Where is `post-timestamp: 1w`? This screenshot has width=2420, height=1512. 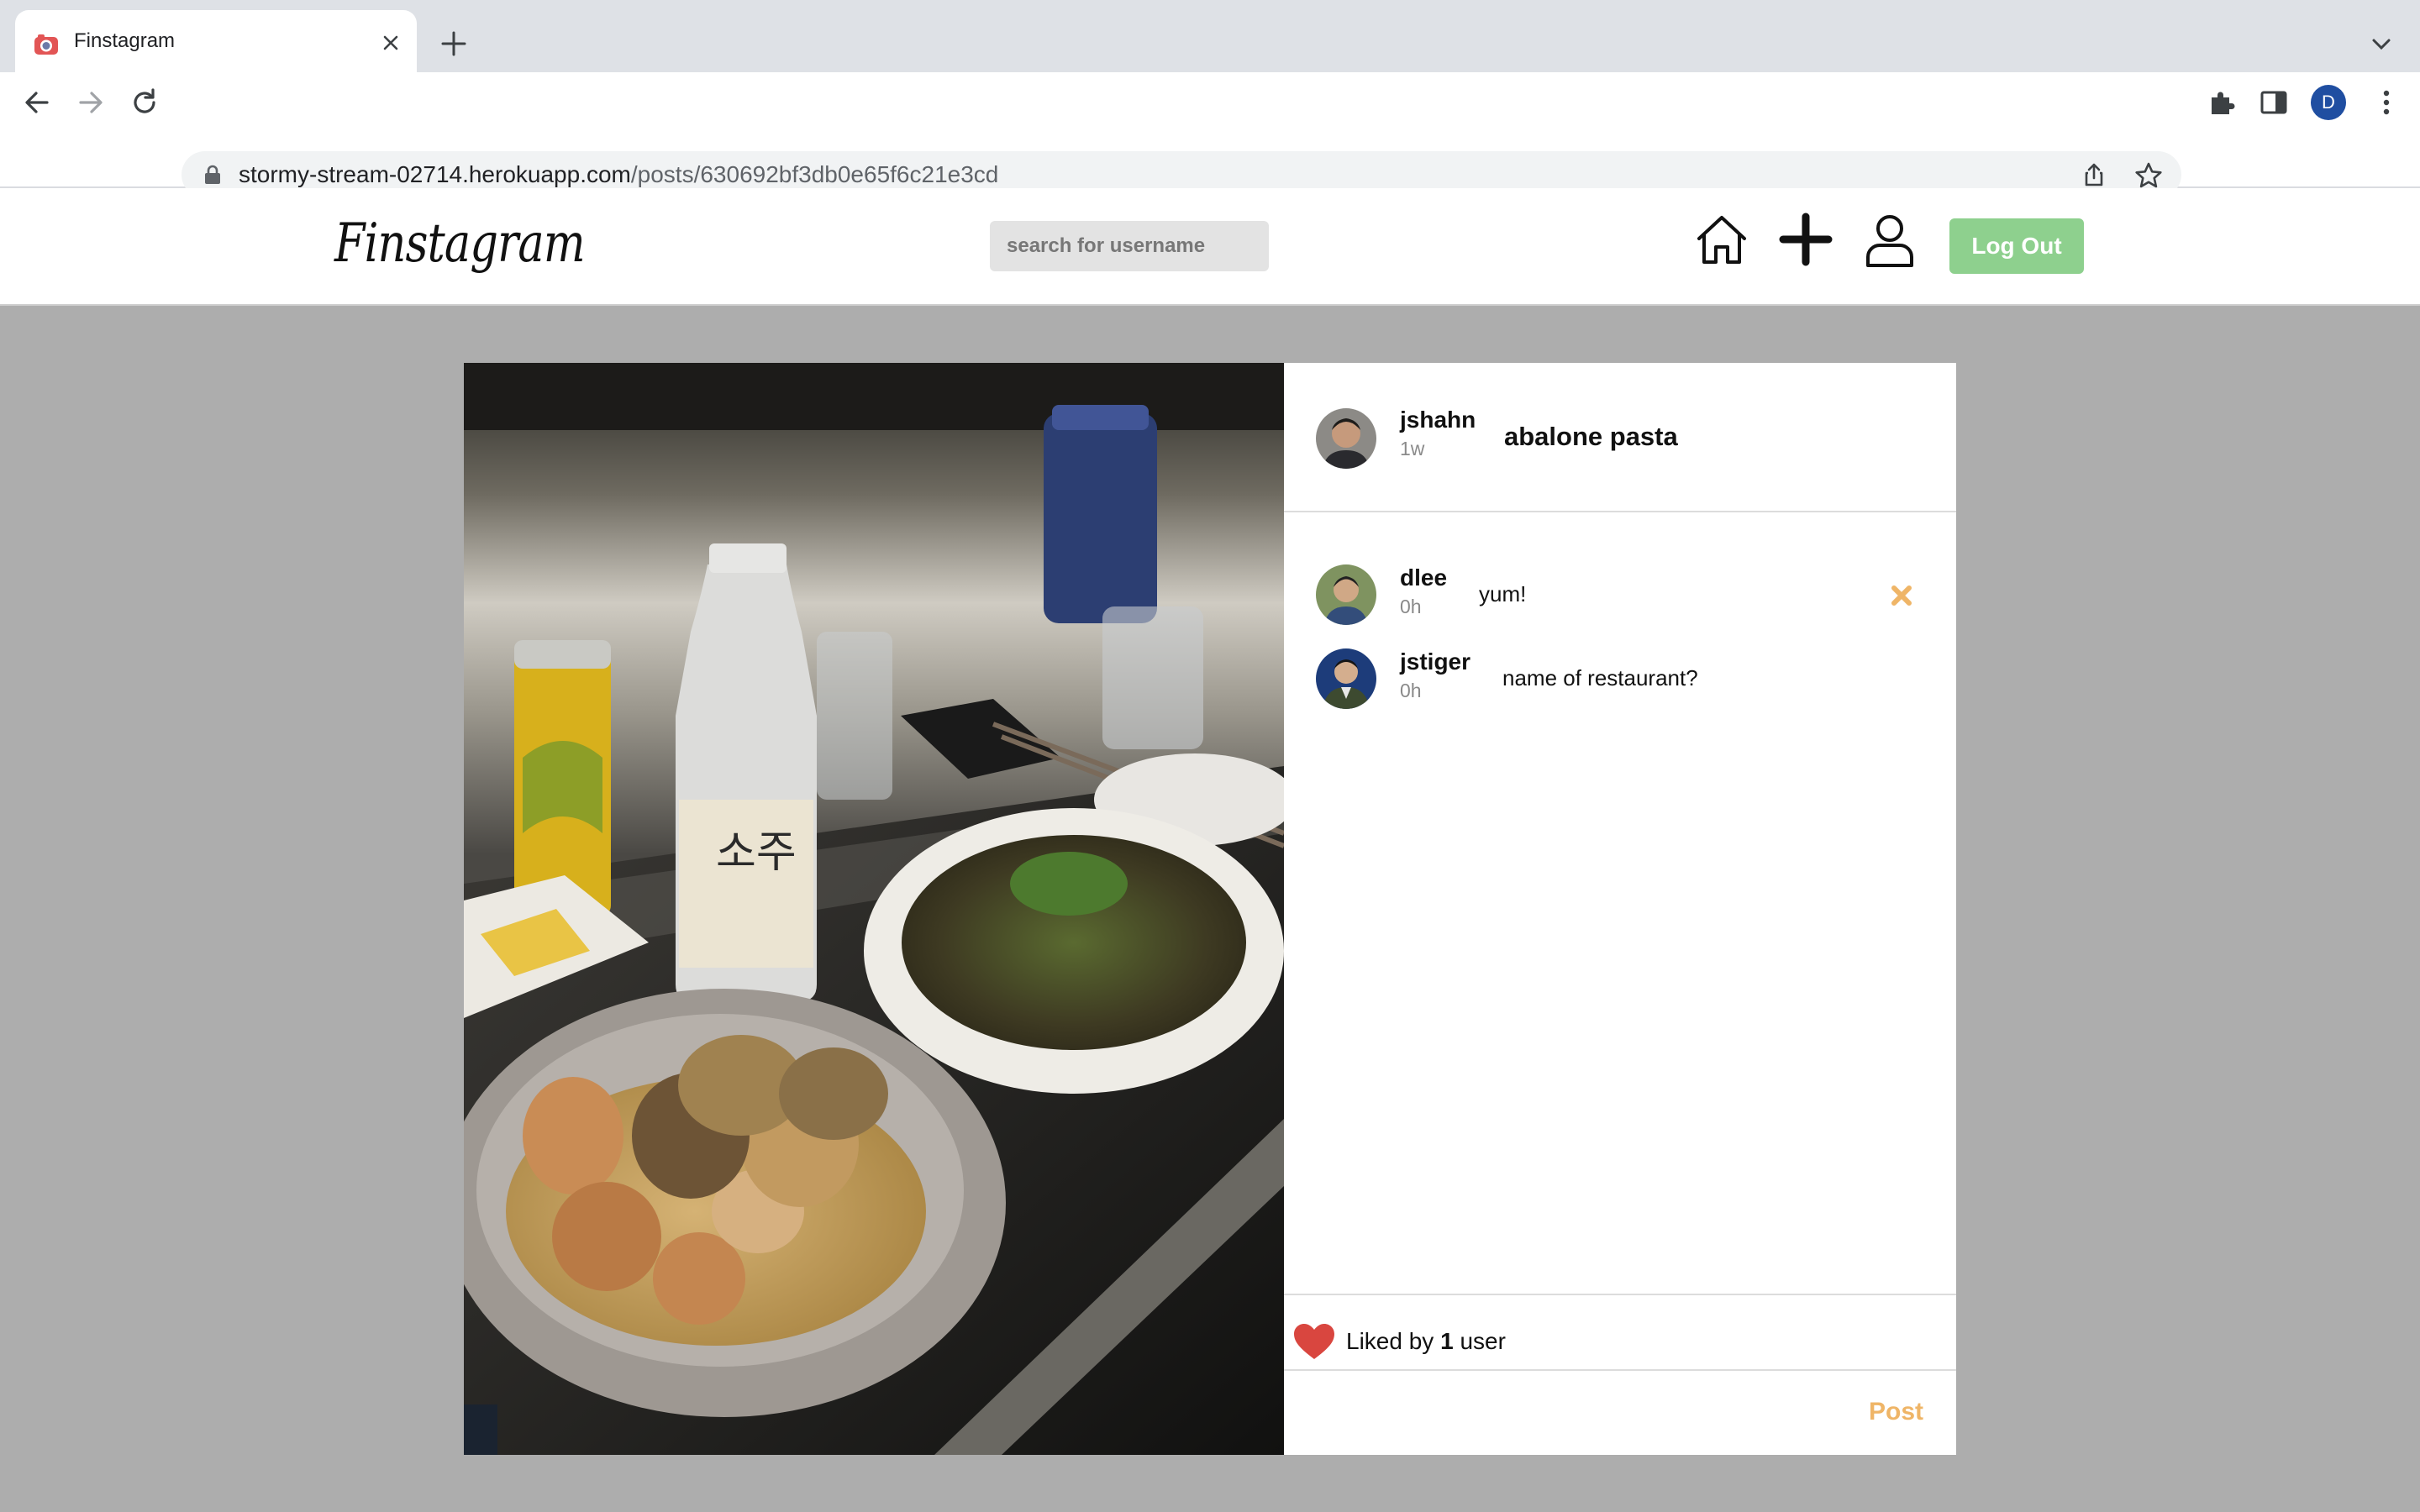
post-timestamp: 1w is located at coordinates (1412, 448).